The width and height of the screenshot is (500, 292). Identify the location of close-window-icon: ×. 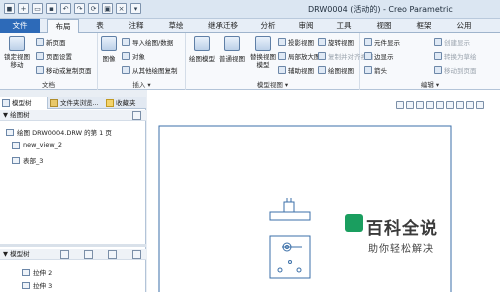
(121, 8).